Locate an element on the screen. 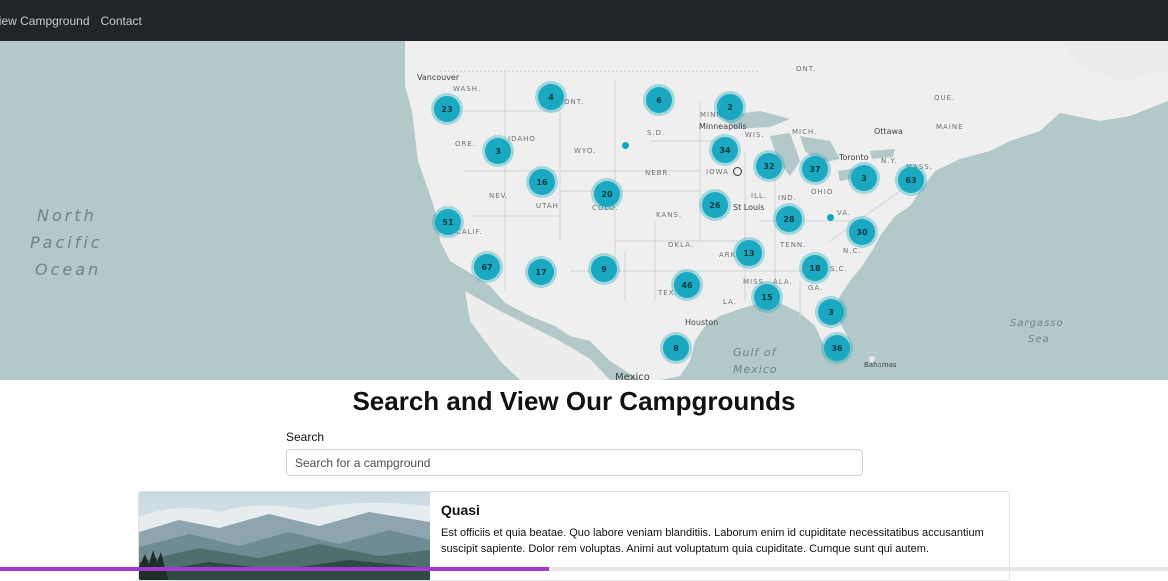 The image size is (1168, 581). cluster-marker: 30 is located at coordinates (862, 232).